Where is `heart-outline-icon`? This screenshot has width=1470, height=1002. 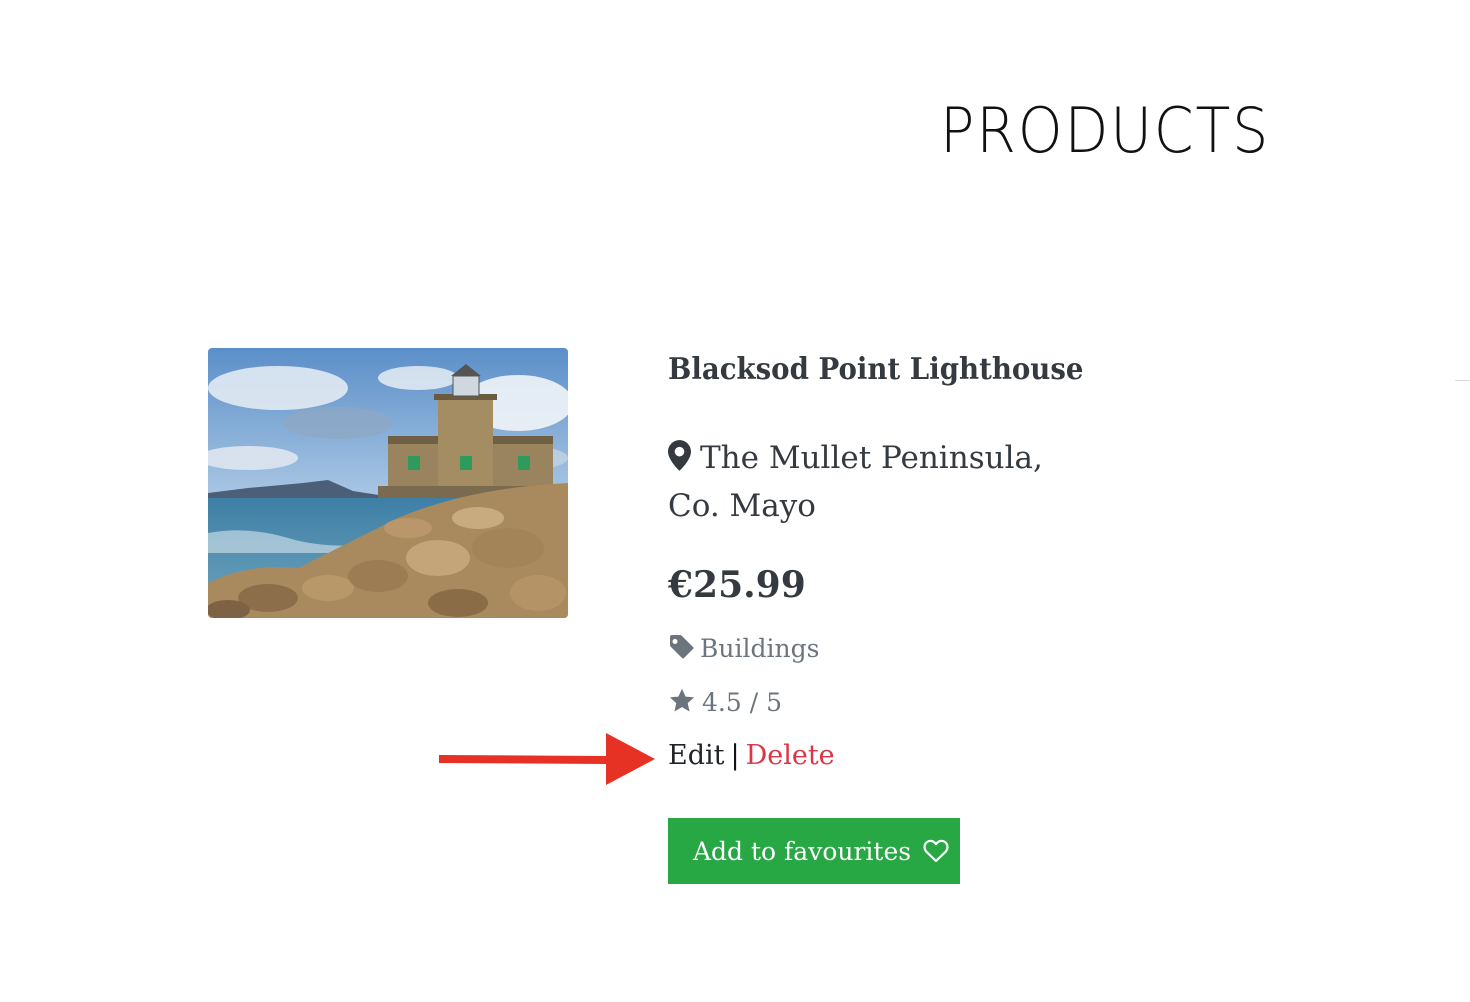 heart-outline-icon is located at coordinates (936, 850).